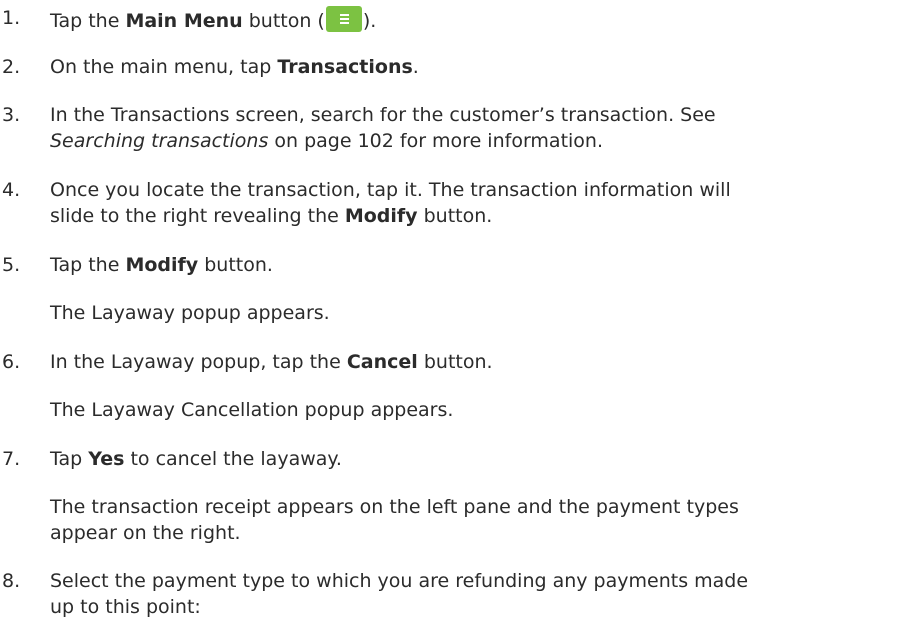 This screenshot has width=917, height=620. I want to click on text-run: )., so click(369, 21).